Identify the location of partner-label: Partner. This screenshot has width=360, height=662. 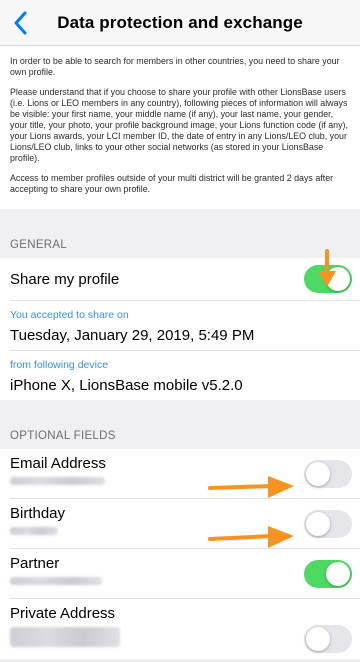
(35, 563).